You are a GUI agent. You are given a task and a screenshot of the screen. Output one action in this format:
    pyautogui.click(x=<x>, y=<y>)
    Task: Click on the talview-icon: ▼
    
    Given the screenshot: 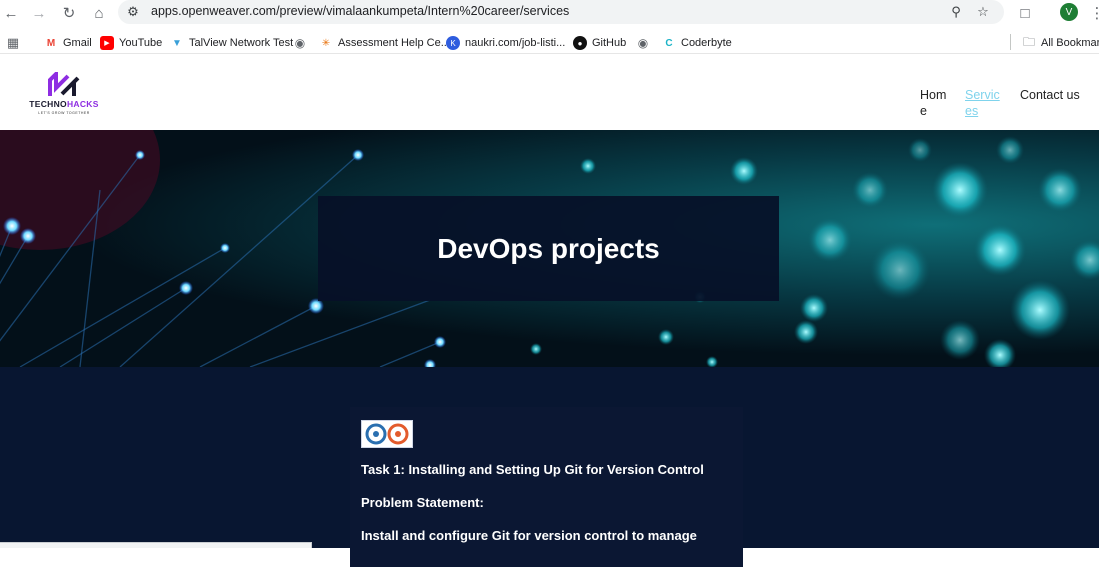 What is the action you would take?
    pyautogui.click(x=177, y=43)
    